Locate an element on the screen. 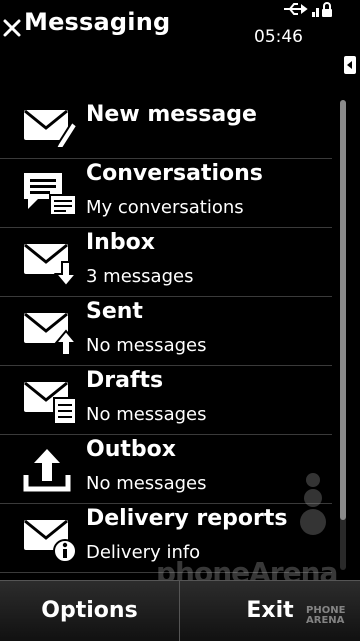 Image resolution: width=360 pixels, height=641 pixels. watermark-small-text: PHONE ARENA is located at coordinates (326, 615).